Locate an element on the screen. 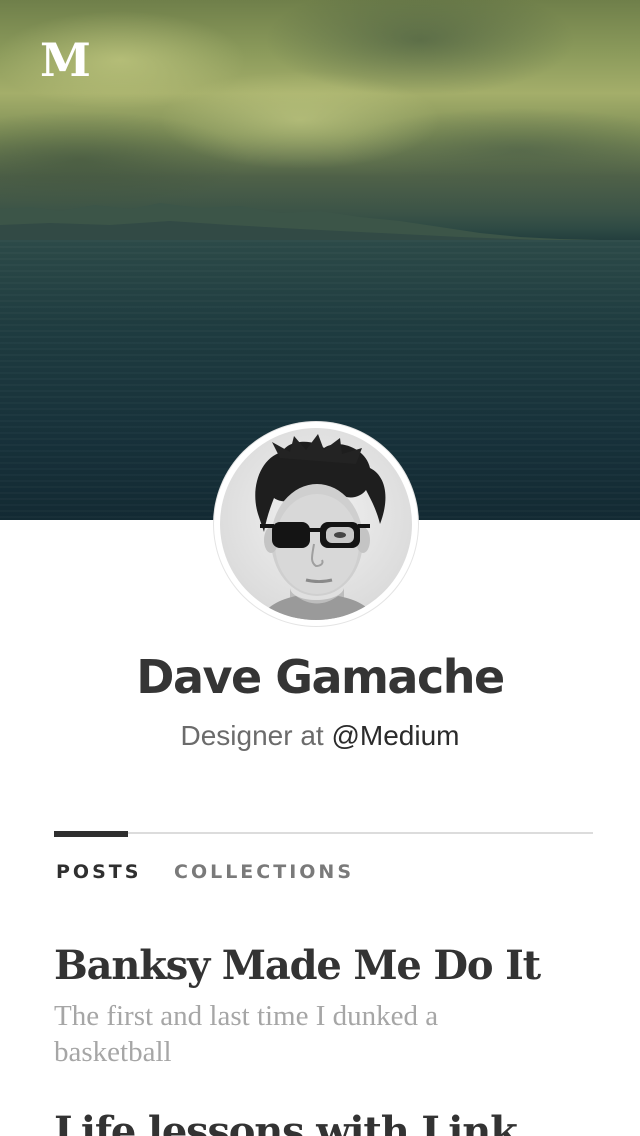  profile-photo is located at coordinates (316, 524).